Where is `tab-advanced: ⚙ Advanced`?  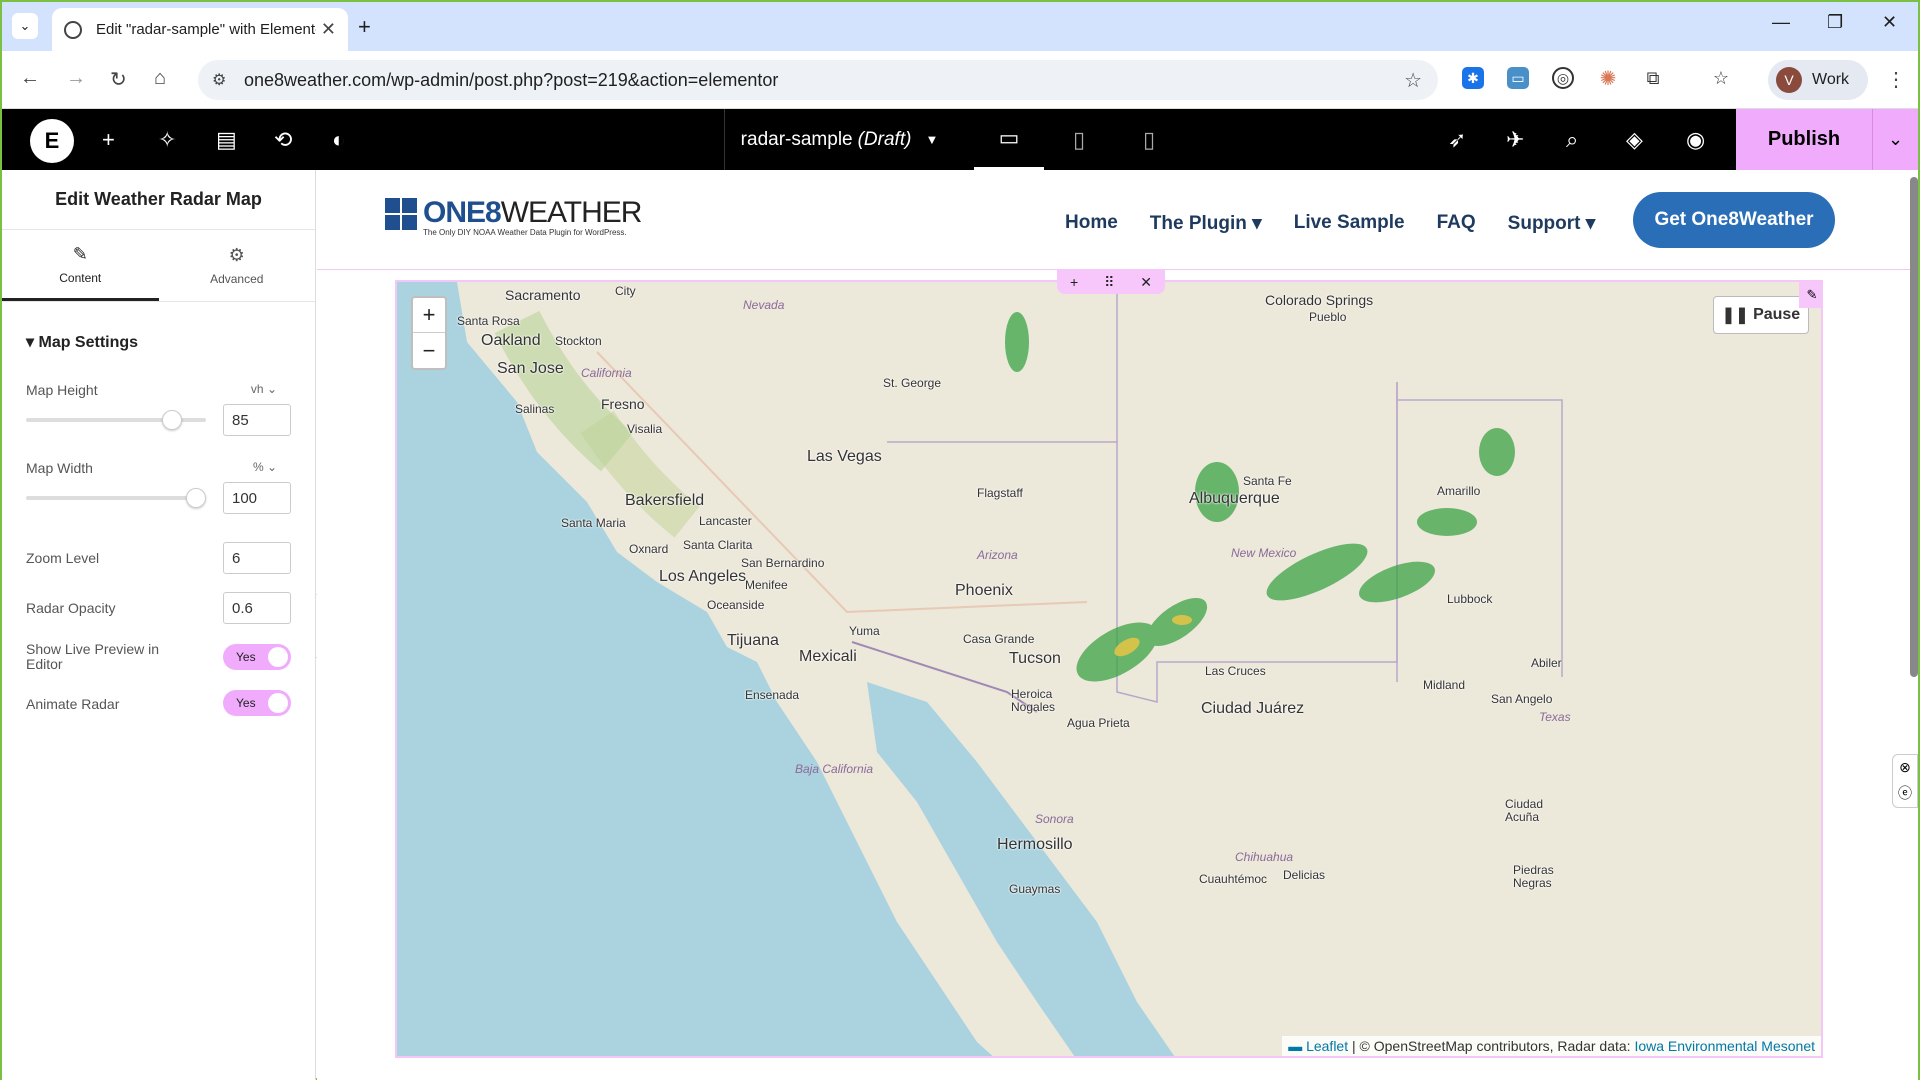 tab-advanced: ⚙ Advanced is located at coordinates (237, 265).